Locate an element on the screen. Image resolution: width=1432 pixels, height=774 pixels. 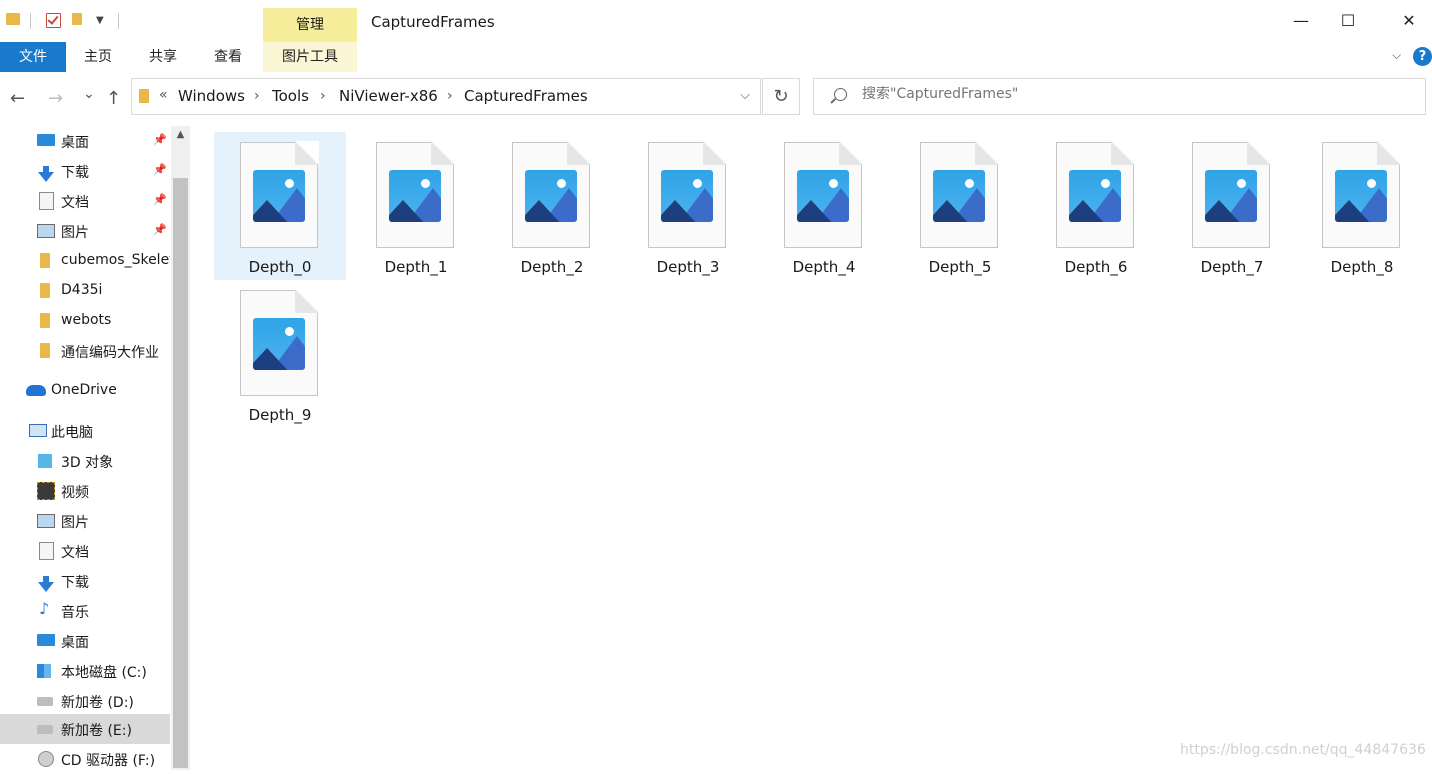
breadcrumb-windows: Windows is located at coordinates (211, 96).